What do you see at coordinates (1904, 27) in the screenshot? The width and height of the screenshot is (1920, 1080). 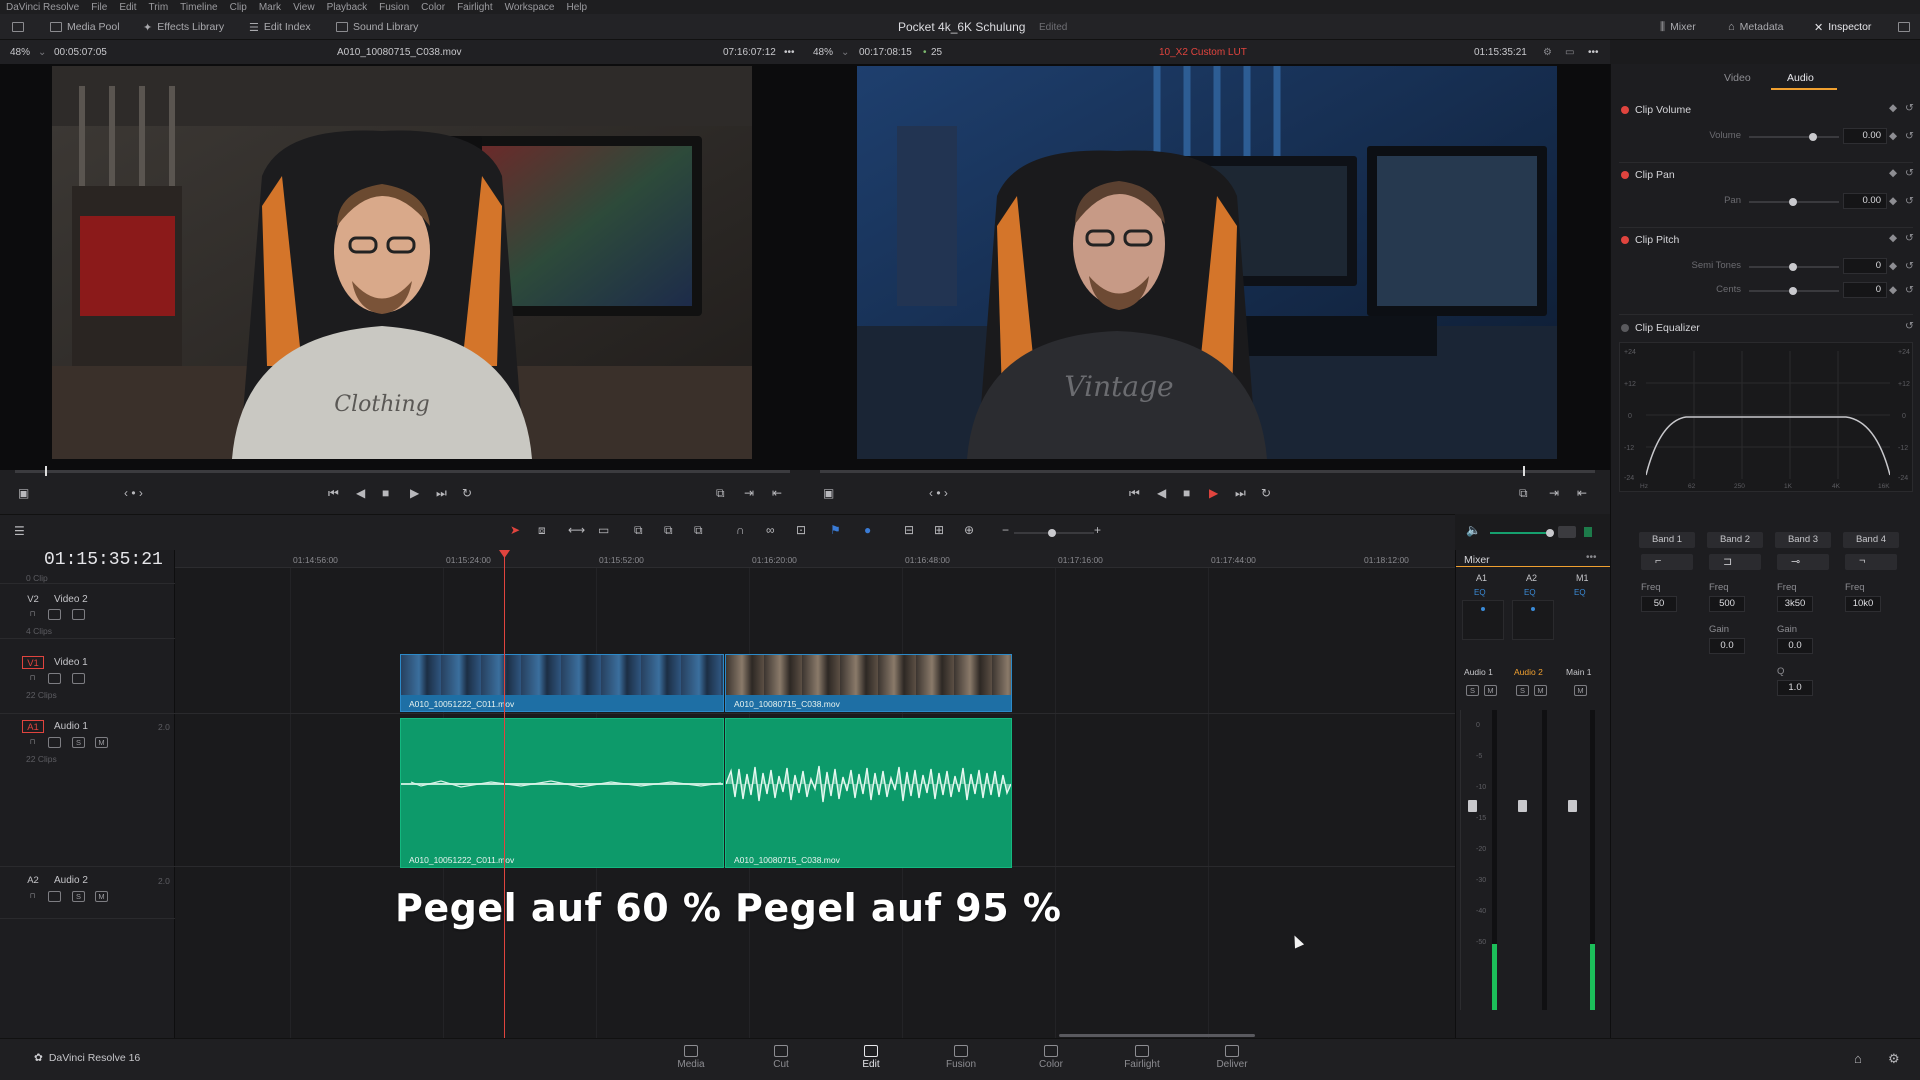 I see `fullscreen-button` at bounding box center [1904, 27].